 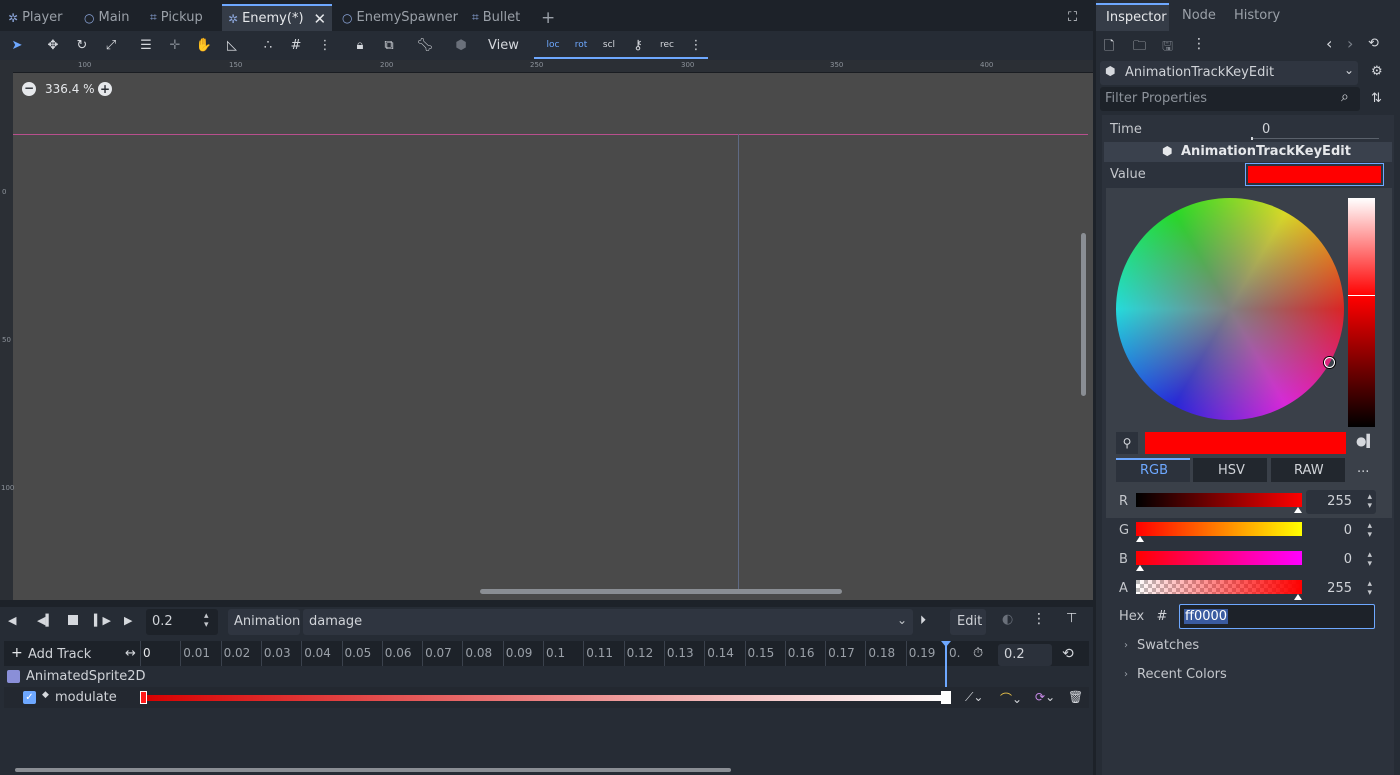 I want to click on save-icon: 🖫, so click(x=1167, y=48).